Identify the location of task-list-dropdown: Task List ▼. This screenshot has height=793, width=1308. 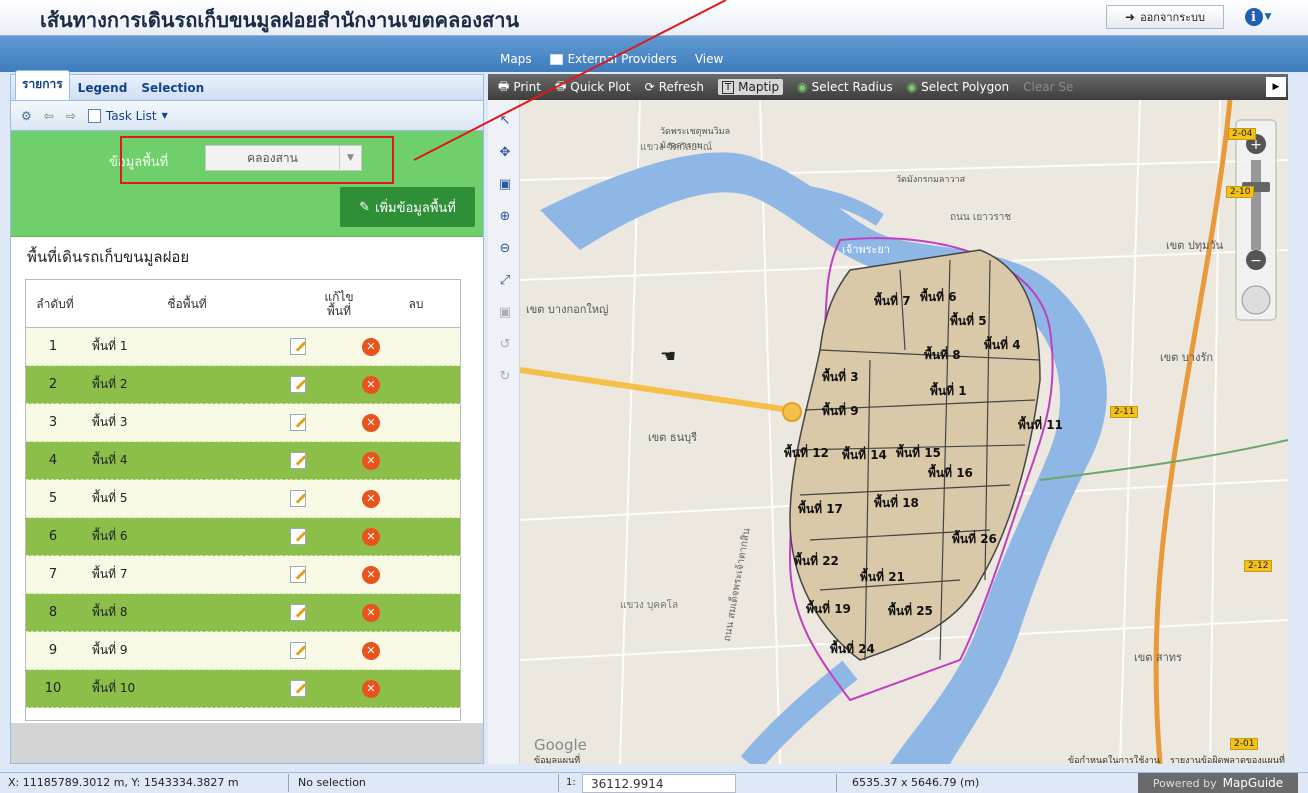
(127, 115).